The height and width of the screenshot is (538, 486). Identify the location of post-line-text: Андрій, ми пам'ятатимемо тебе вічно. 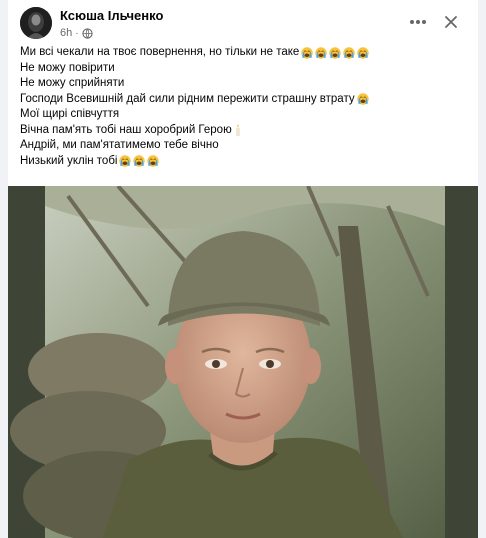
(119, 145).